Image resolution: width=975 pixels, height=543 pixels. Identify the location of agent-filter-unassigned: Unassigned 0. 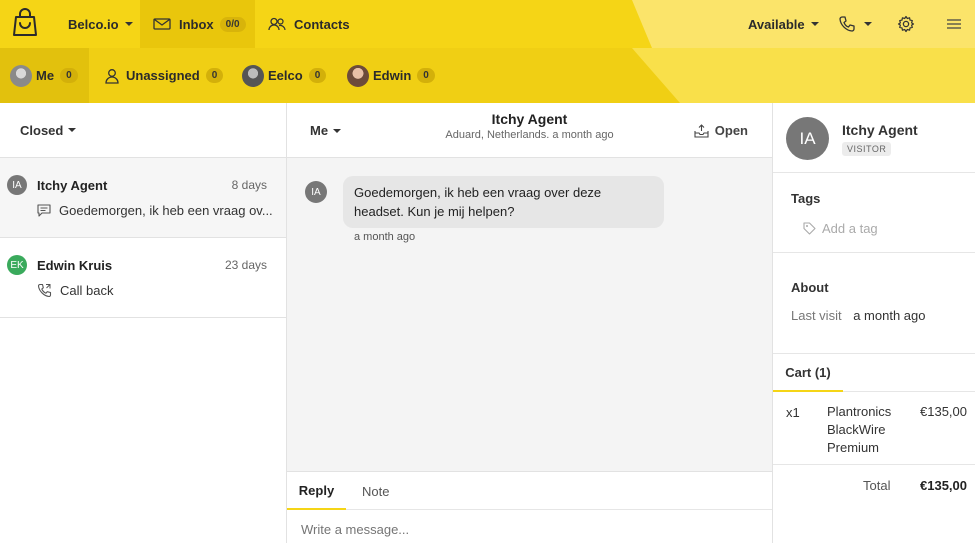
(164, 75).